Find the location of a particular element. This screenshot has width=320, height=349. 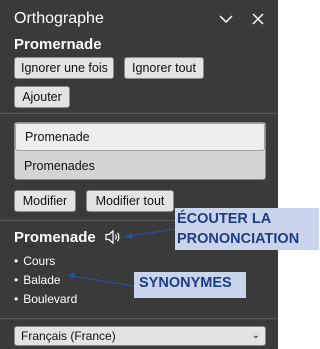

synonym-item: • Balade is located at coordinates (37, 280).